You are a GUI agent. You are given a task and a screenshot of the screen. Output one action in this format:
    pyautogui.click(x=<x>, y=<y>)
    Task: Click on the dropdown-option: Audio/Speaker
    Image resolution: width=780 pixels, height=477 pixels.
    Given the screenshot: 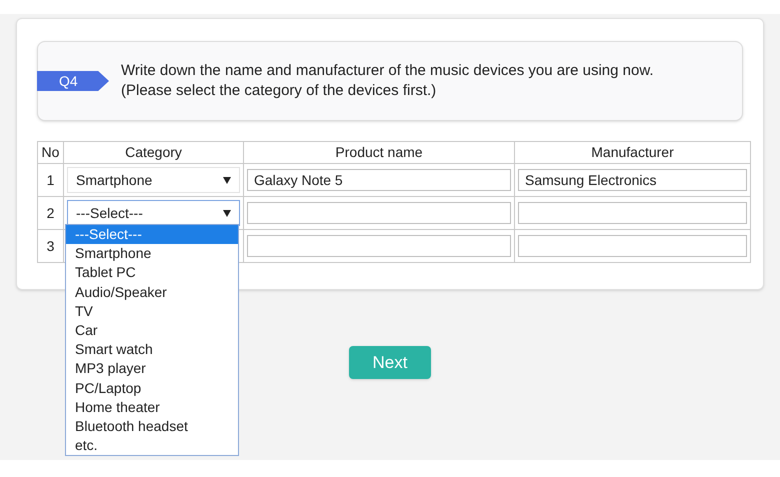 What is the action you would take?
    pyautogui.click(x=152, y=292)
    